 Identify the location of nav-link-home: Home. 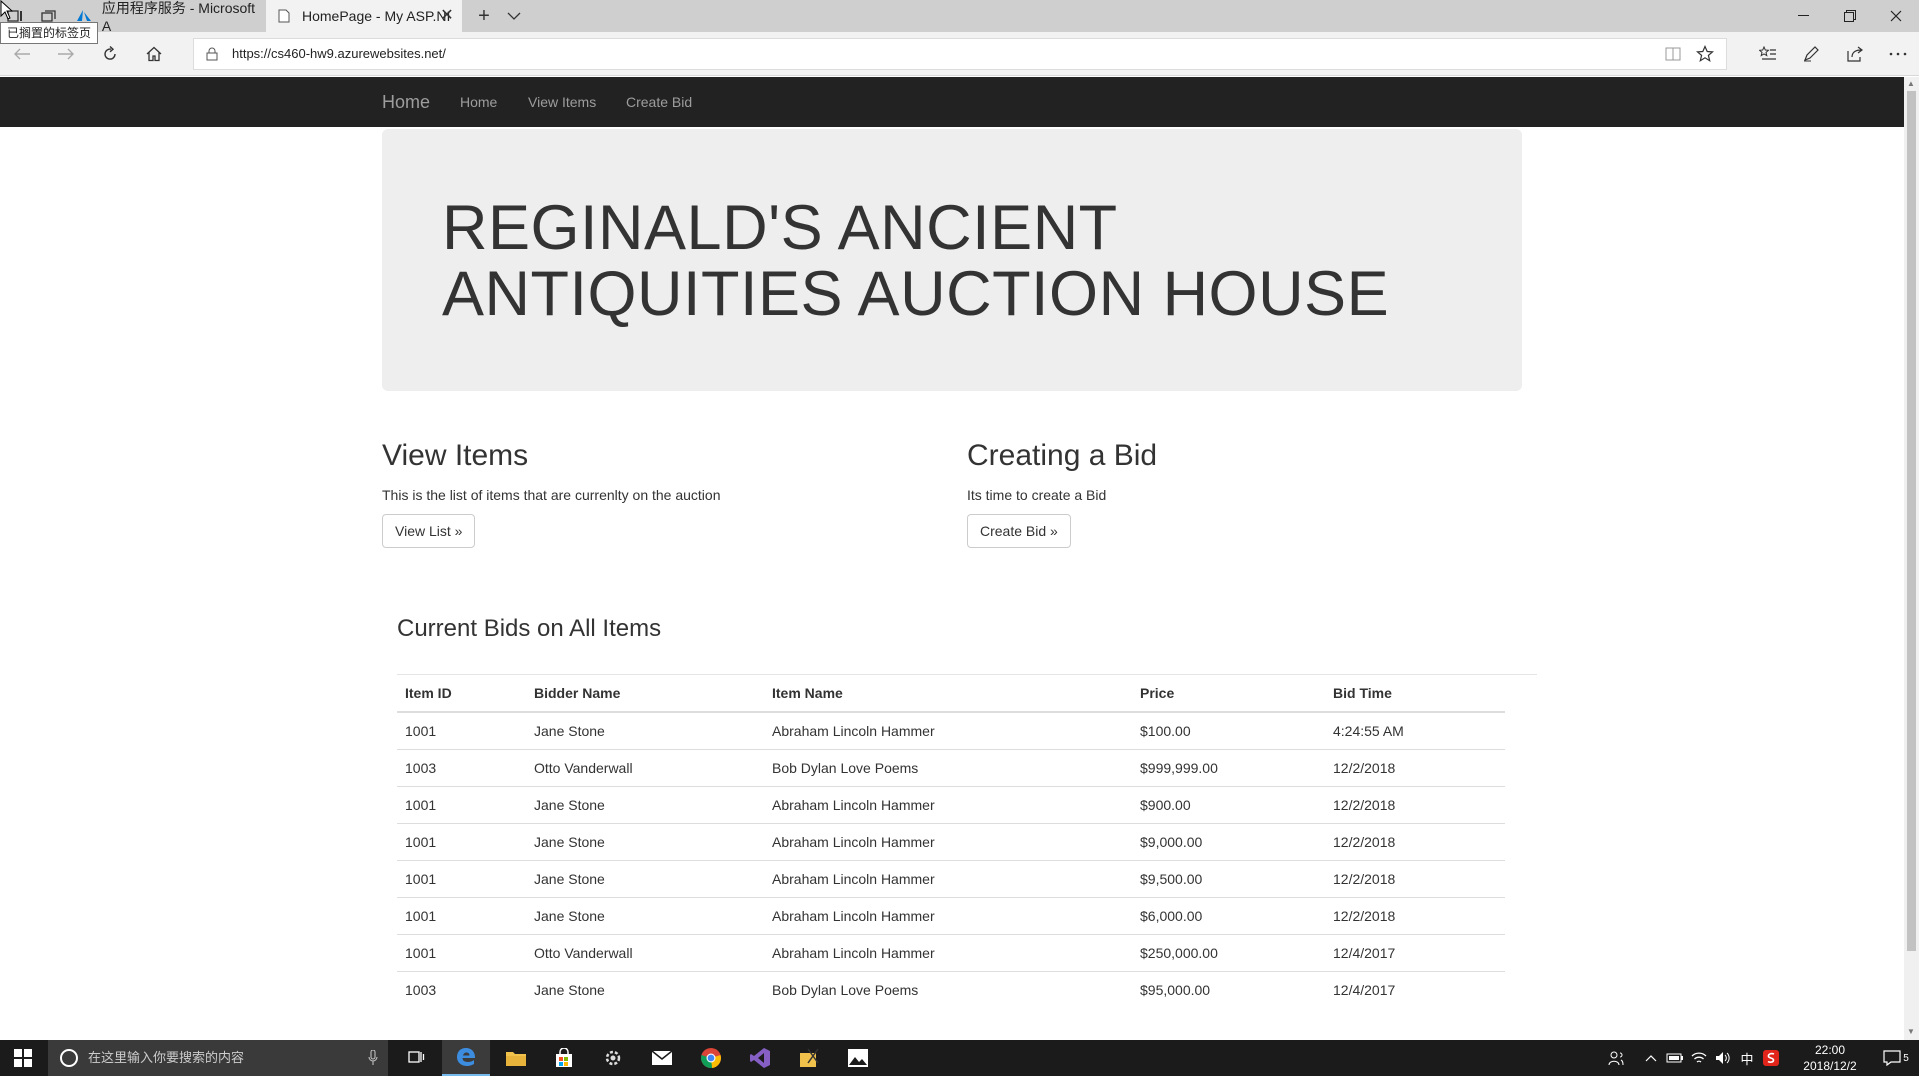
(478, 102).